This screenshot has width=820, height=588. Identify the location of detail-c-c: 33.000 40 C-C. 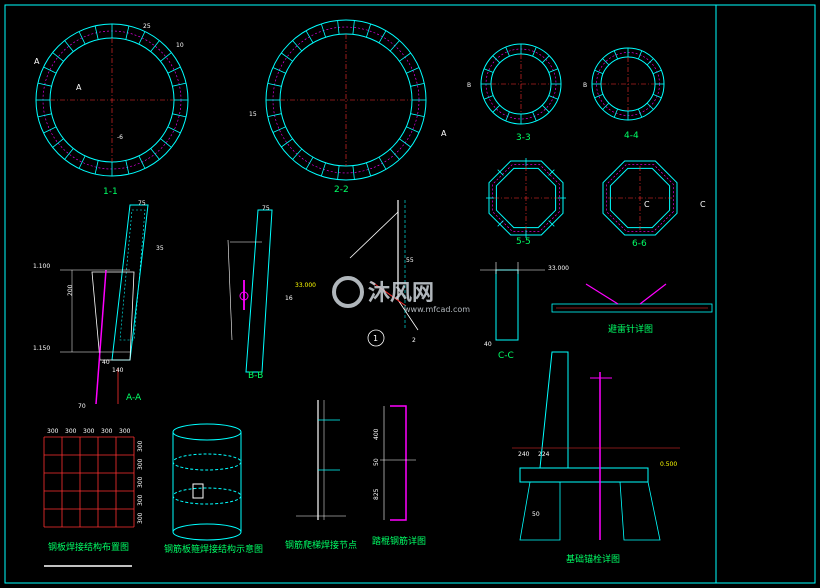
(524, 311).